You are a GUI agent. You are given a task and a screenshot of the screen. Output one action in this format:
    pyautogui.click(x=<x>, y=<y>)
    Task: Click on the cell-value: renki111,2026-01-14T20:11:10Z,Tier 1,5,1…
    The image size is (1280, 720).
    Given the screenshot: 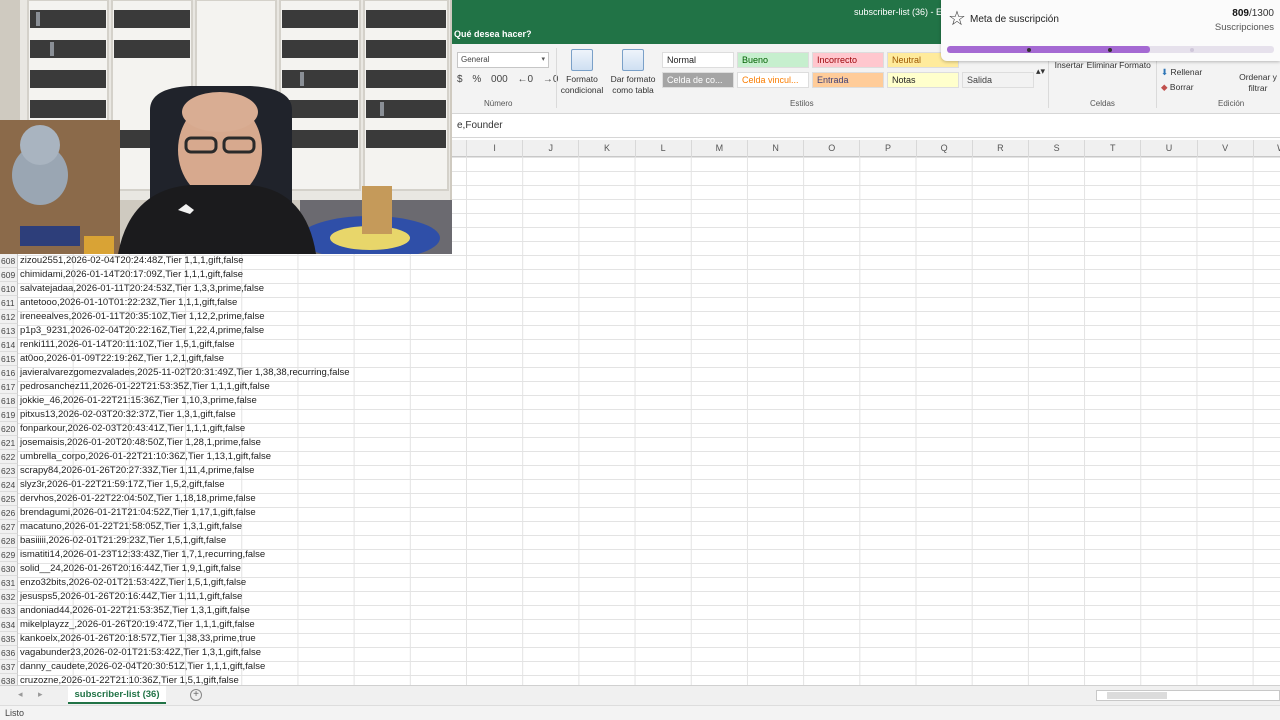 What is the action you would take?
    pyautogui.click(x=127, y=345)
    